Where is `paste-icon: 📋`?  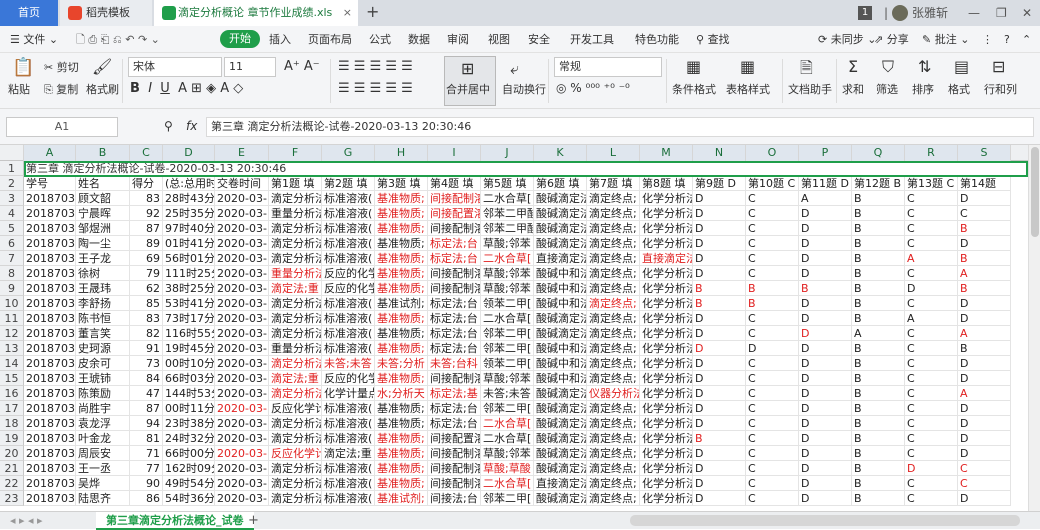
paste-icon: 📋 is located at coordinates (23, 67).